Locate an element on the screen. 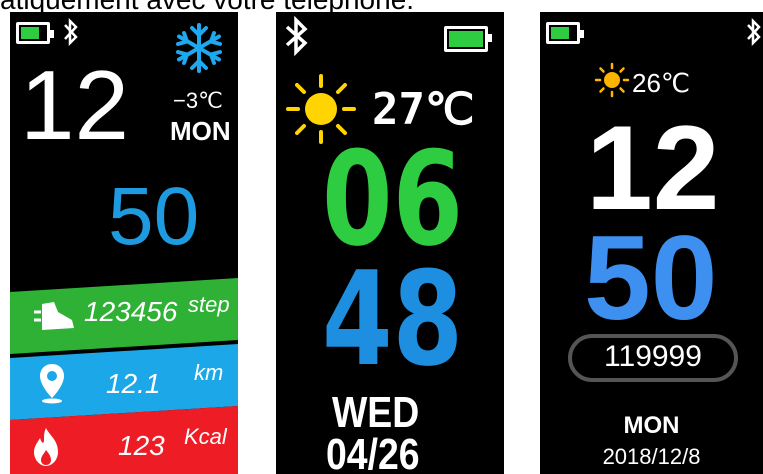  temperature-text: −3℃ is located at coordinates (198, 100).